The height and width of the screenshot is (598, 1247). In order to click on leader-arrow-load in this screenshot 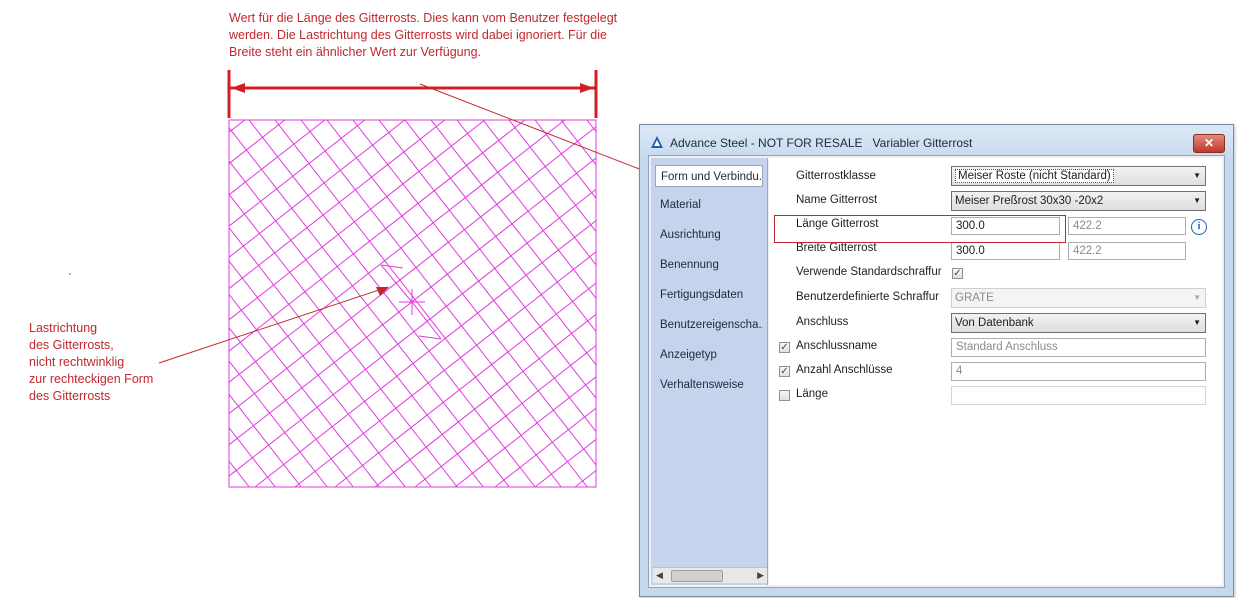, I will do `click(382, 291)`.